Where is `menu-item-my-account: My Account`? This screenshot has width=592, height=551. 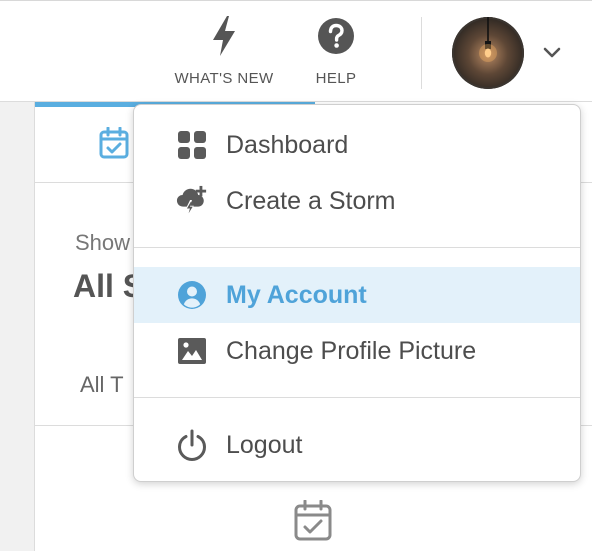
menu-item-my-account: My Account is located at coordinates (357, 295).